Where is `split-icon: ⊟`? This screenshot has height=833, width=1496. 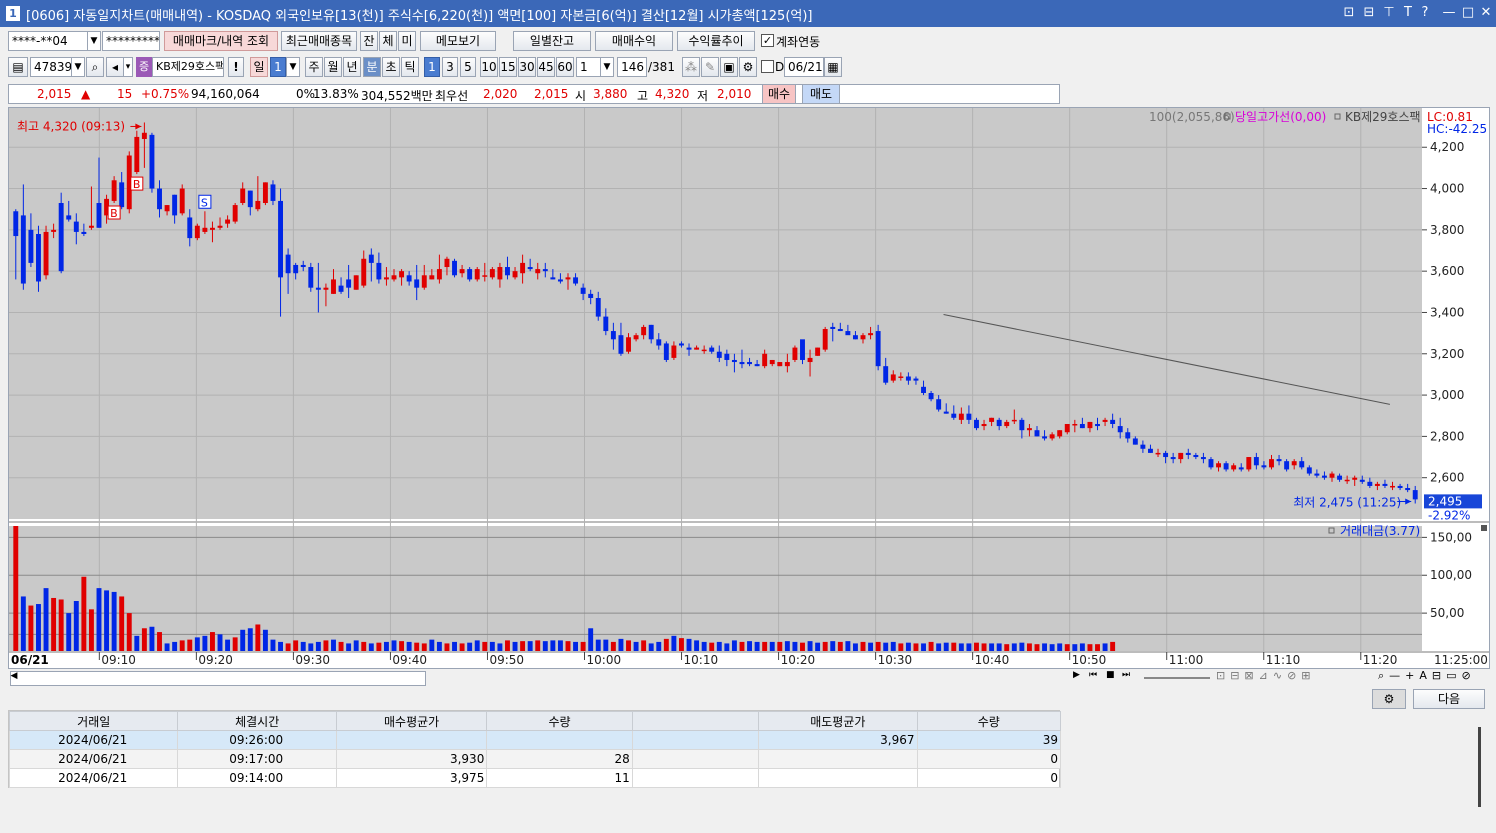
split-icon: ⊟ is located at coordinates (1369, 13).